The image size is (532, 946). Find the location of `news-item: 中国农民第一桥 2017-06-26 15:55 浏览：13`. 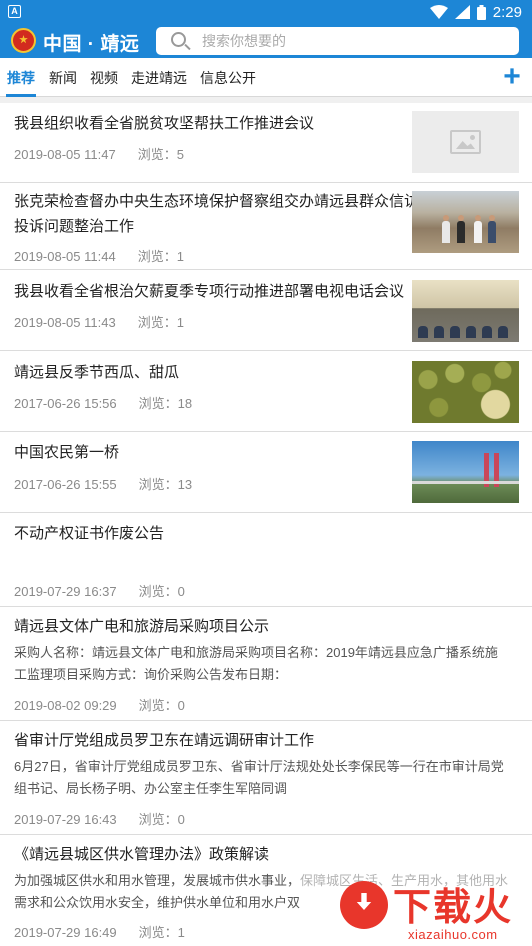

news-item: 中国农民第一桥 2017-06-26 15:55 浏览：13 is located at coordinates (266, 472).